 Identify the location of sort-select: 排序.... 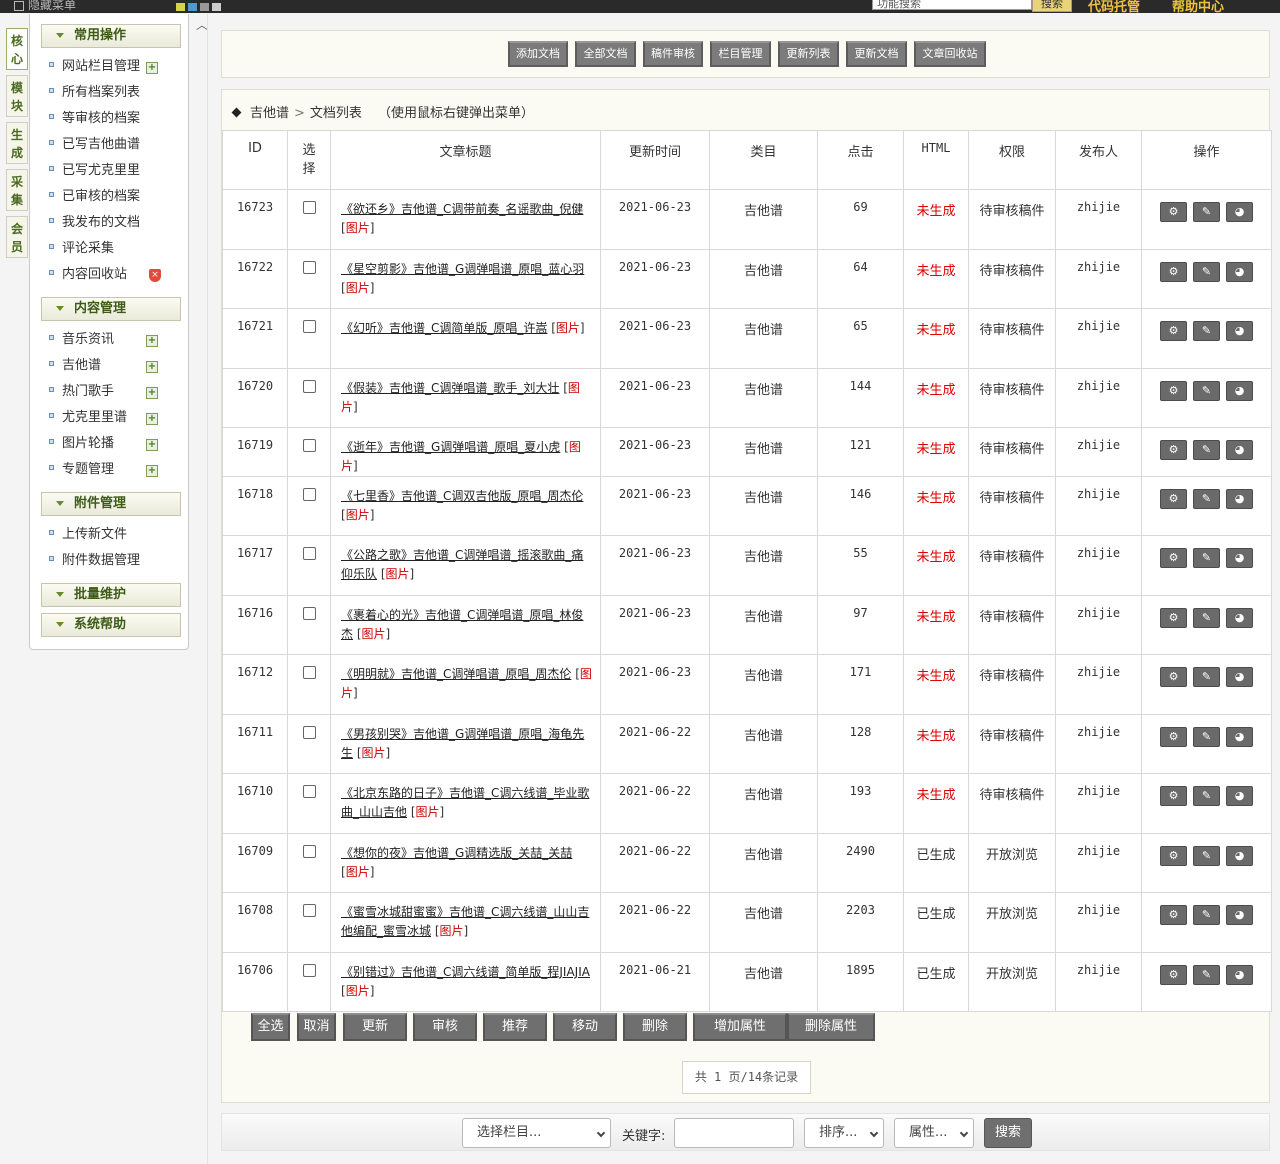
(844, 1133).